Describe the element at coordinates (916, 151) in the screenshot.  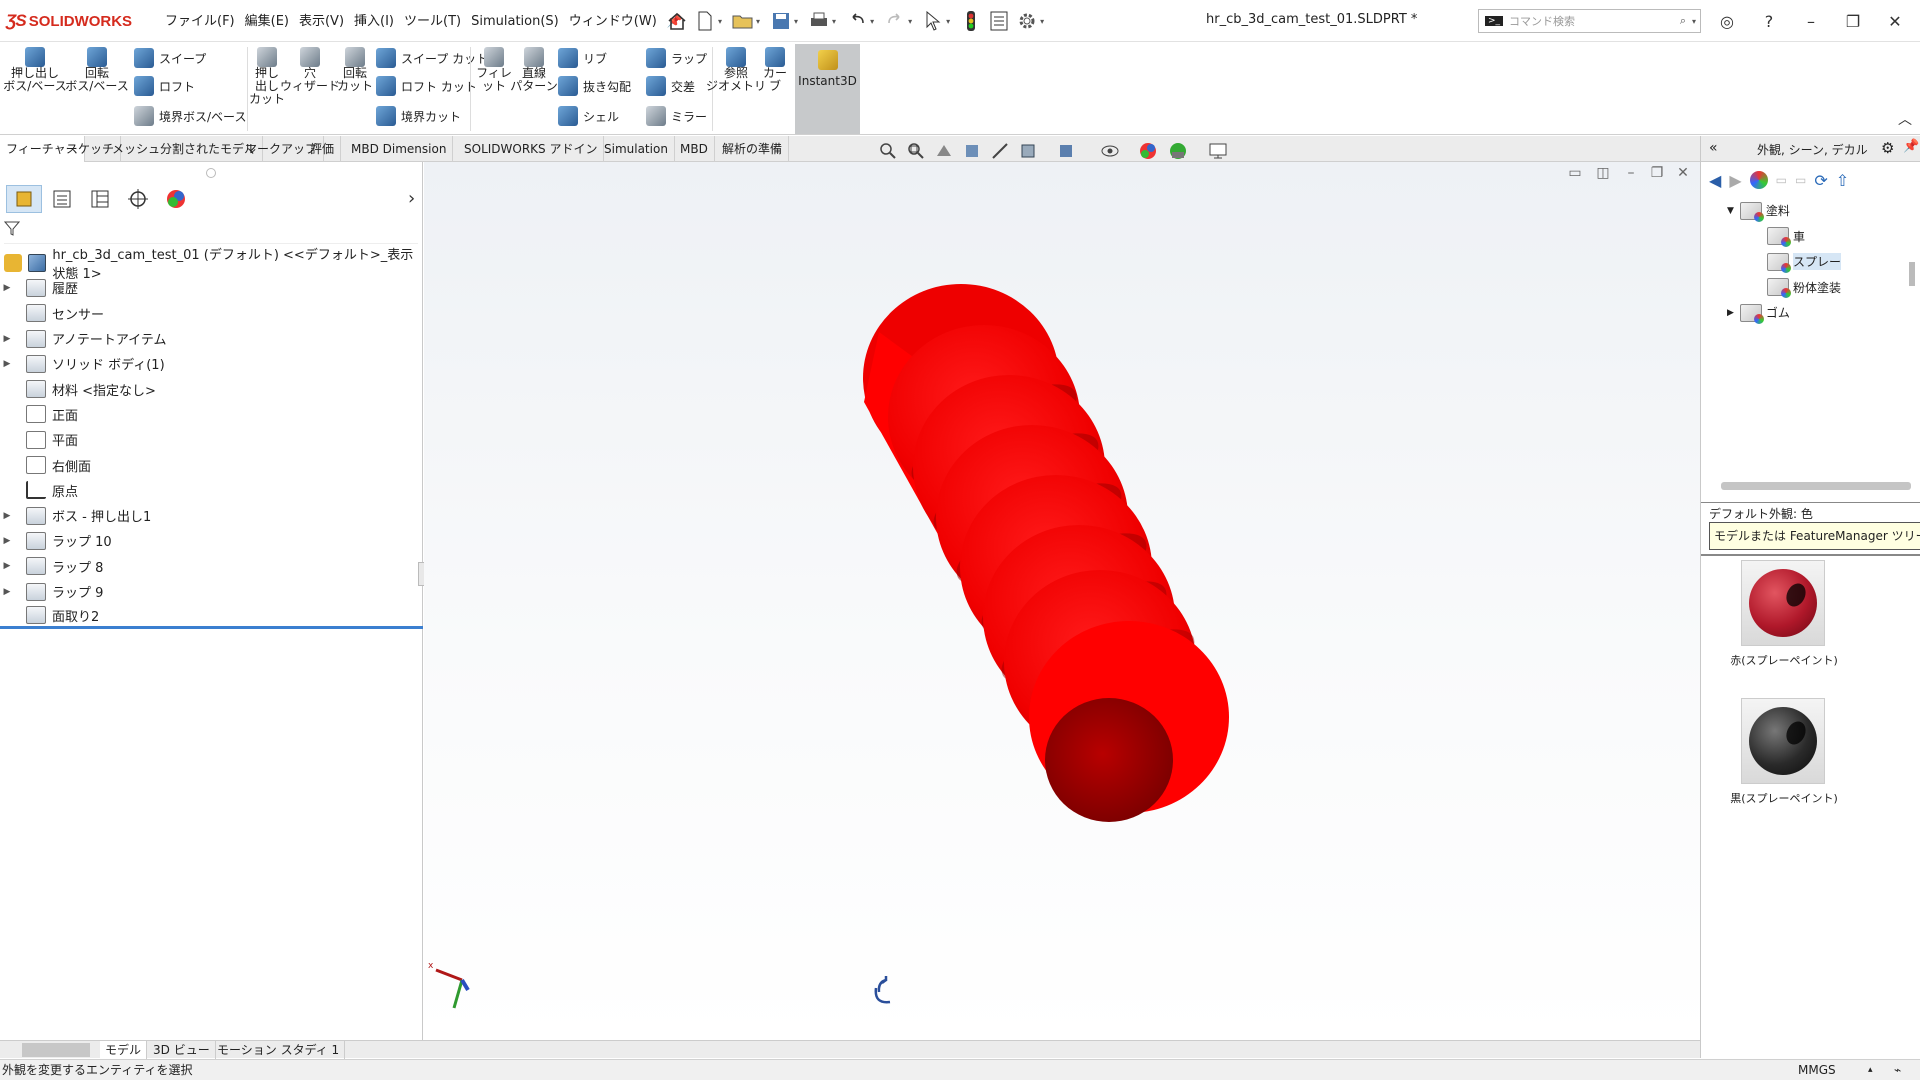
I see `zoom-to-area-icon` at that location.